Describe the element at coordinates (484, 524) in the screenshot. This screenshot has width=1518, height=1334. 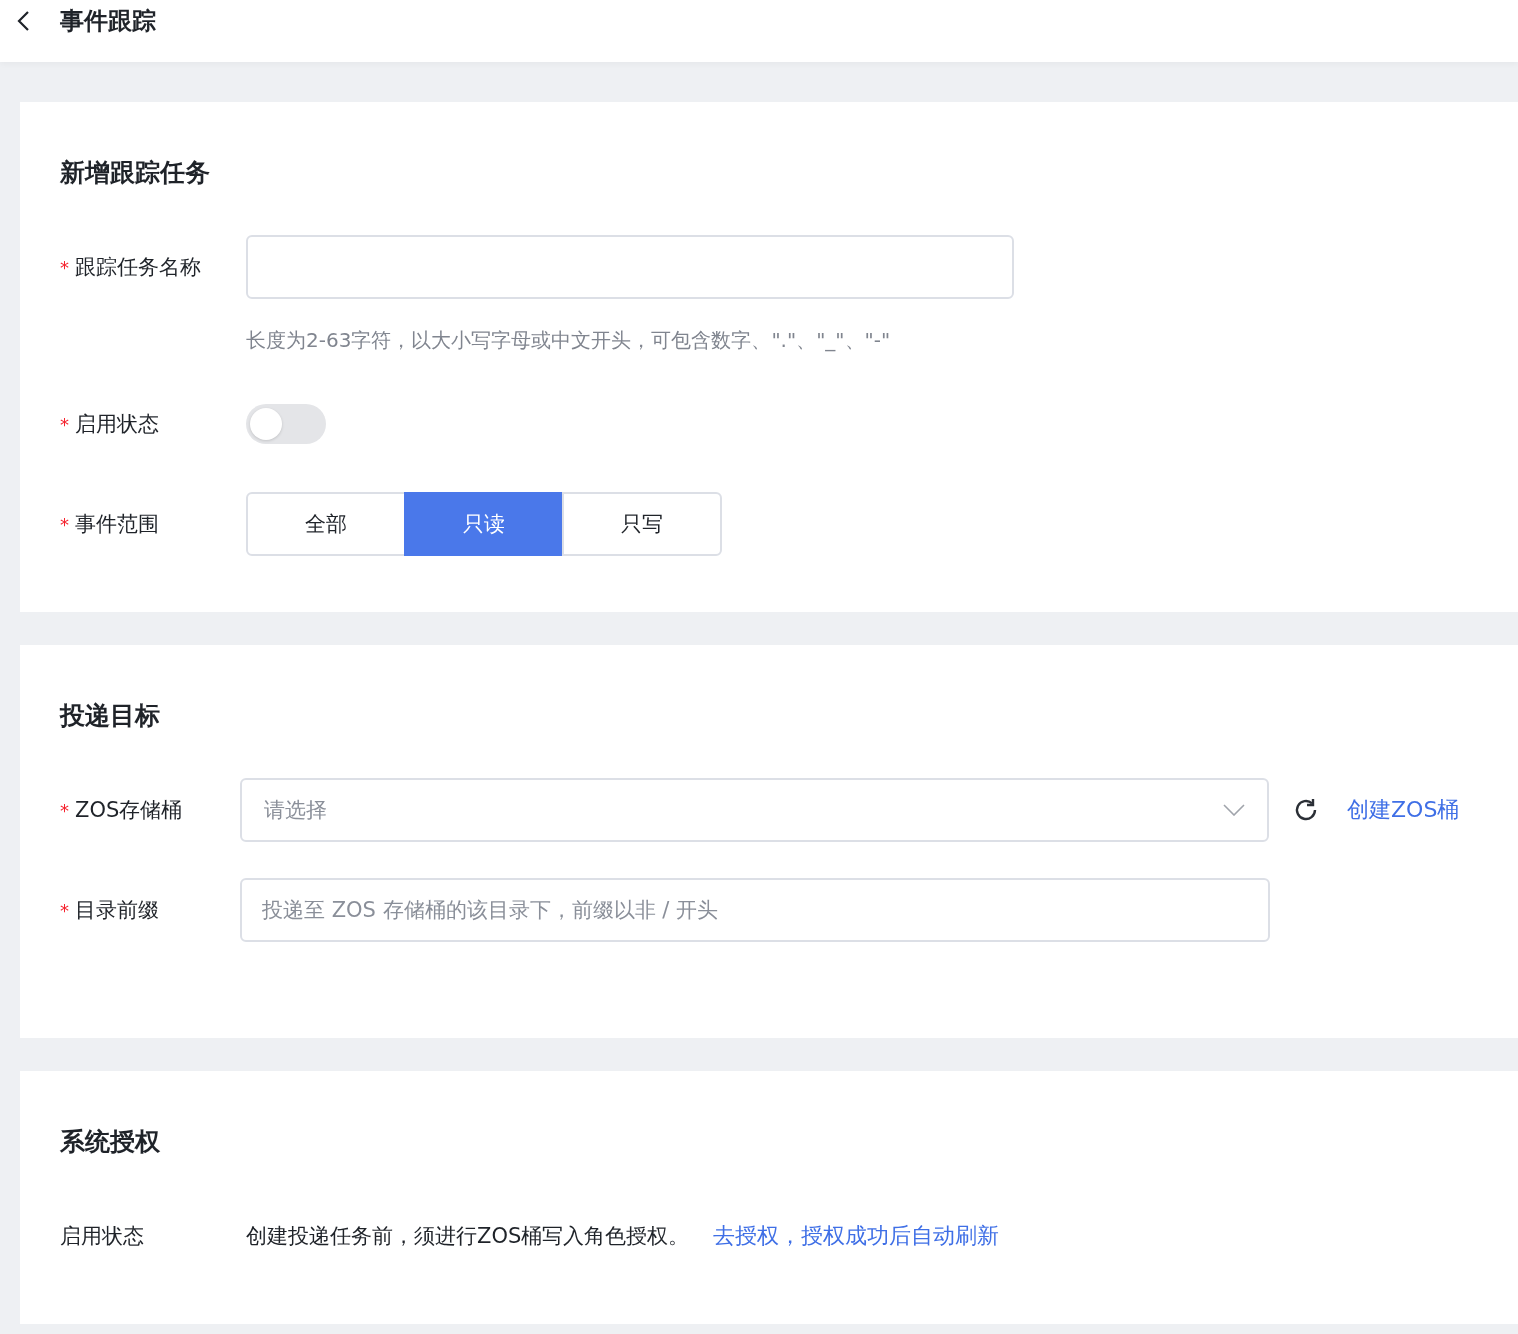
I see `segment-option: 只读` at that location.